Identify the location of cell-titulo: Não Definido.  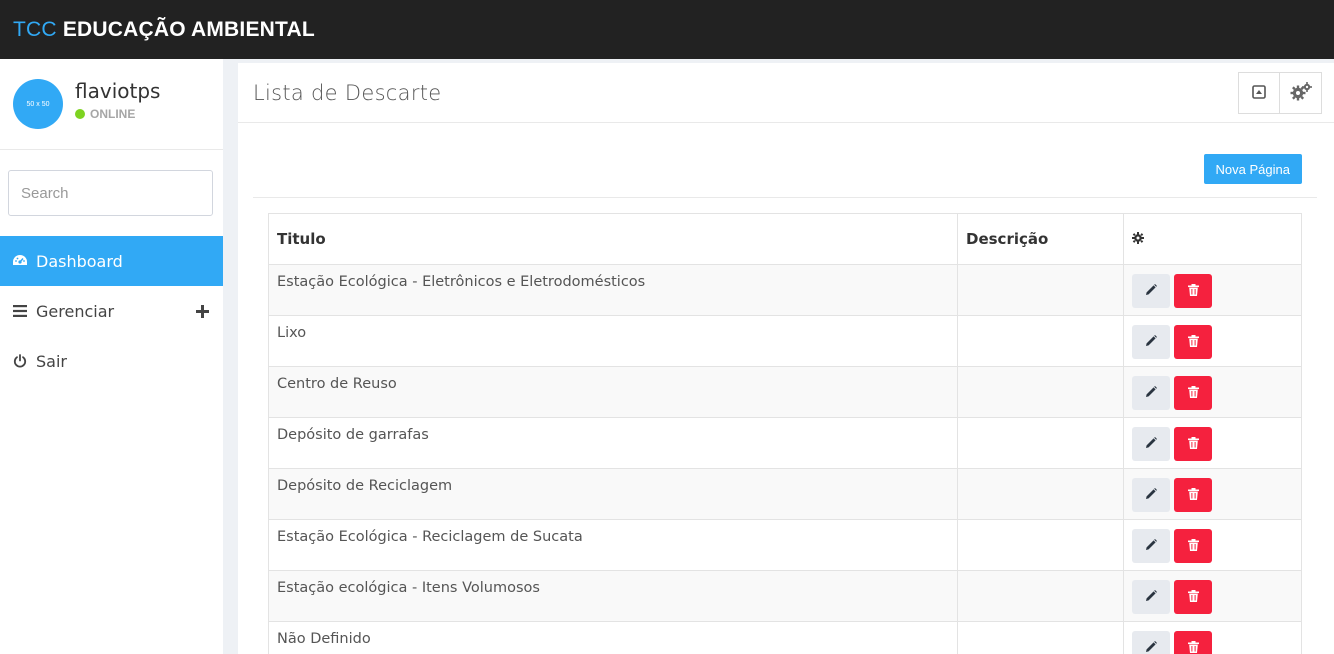
(613, 637).